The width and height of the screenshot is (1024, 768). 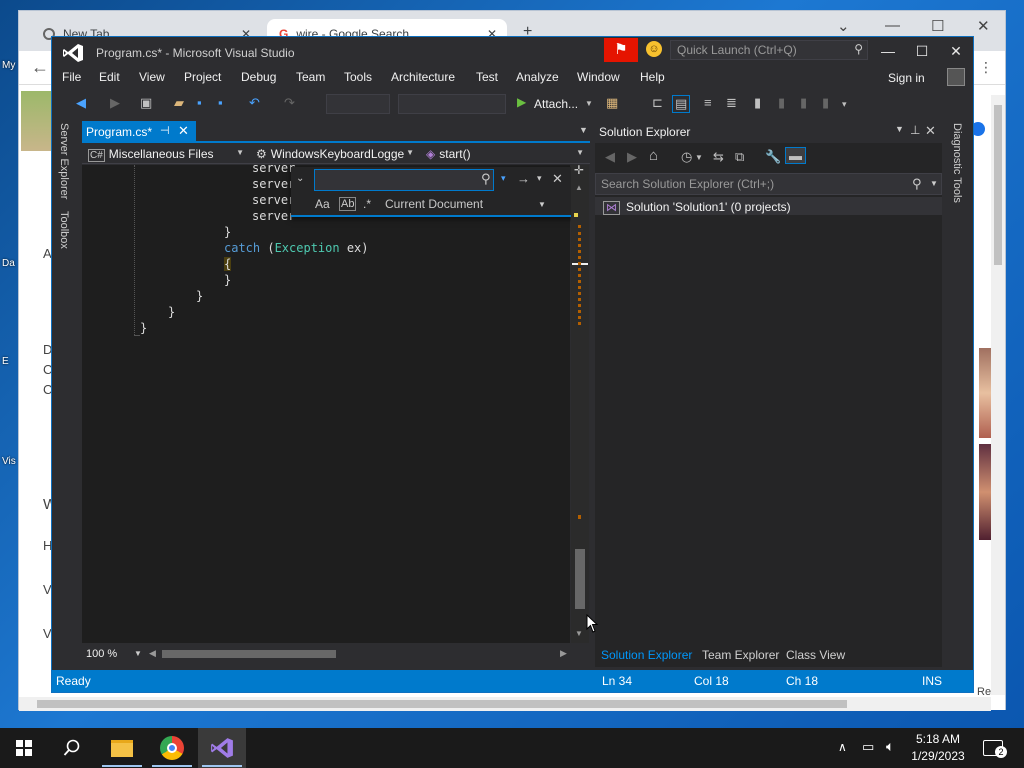 I want to click on split-window-icon: ✛, so click(x=579, y=170).